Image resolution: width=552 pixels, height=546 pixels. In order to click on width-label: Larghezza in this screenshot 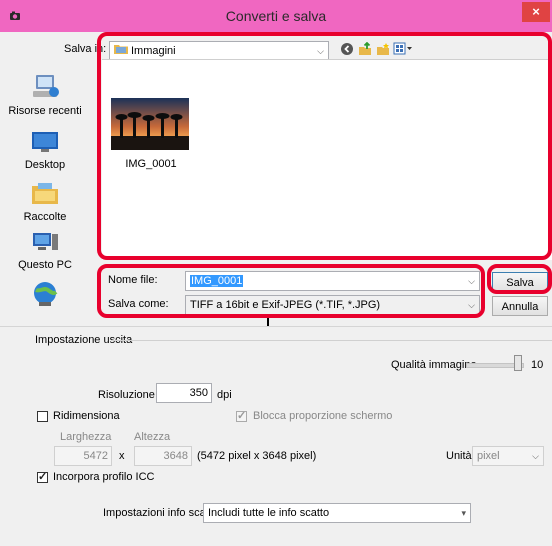, I will do `click(86, 437)`.